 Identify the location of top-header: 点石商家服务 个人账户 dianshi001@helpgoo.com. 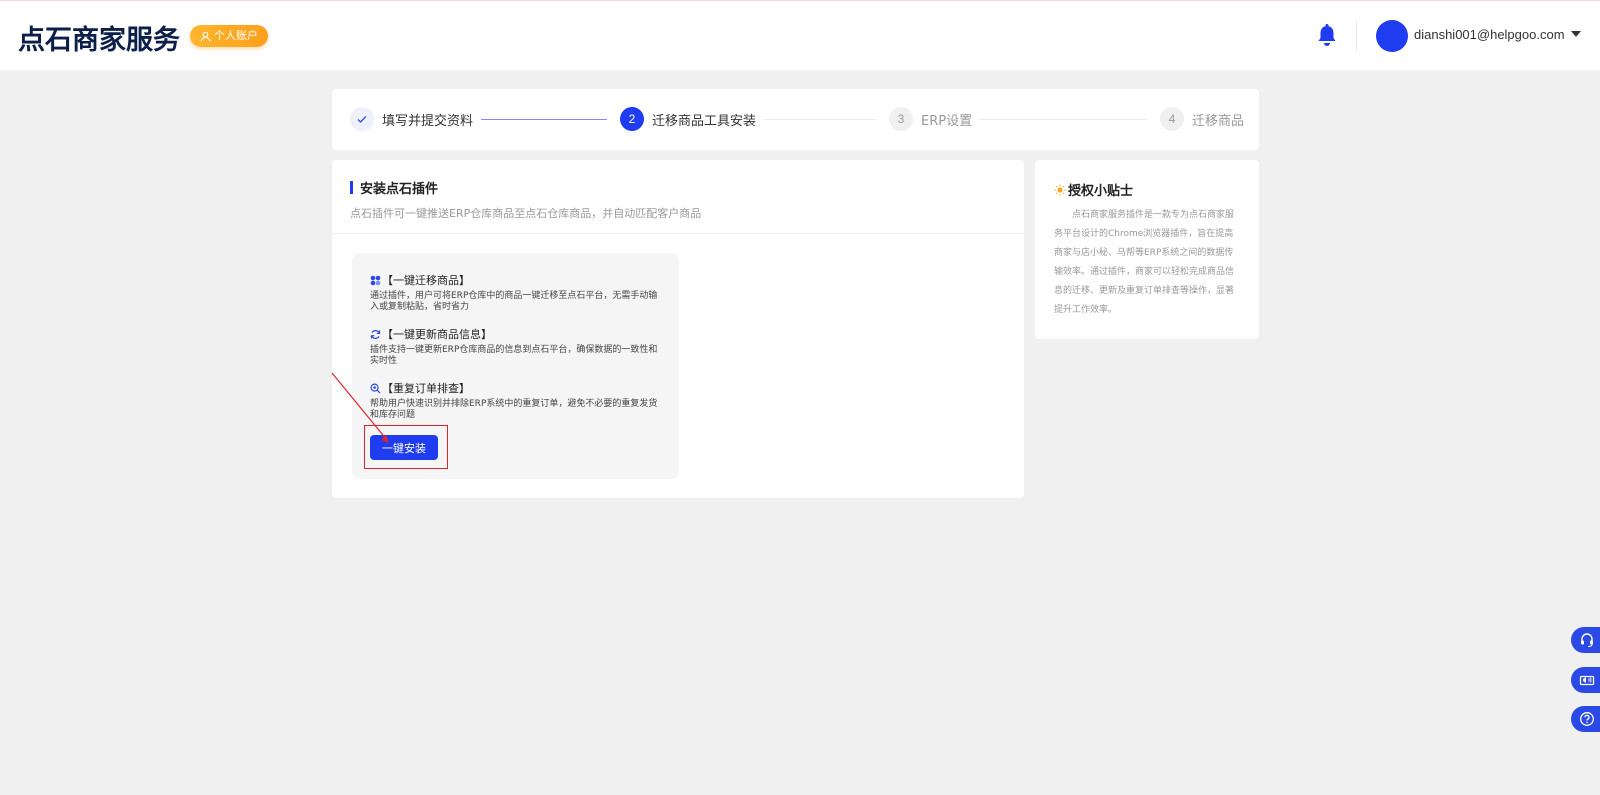
(800, 35).